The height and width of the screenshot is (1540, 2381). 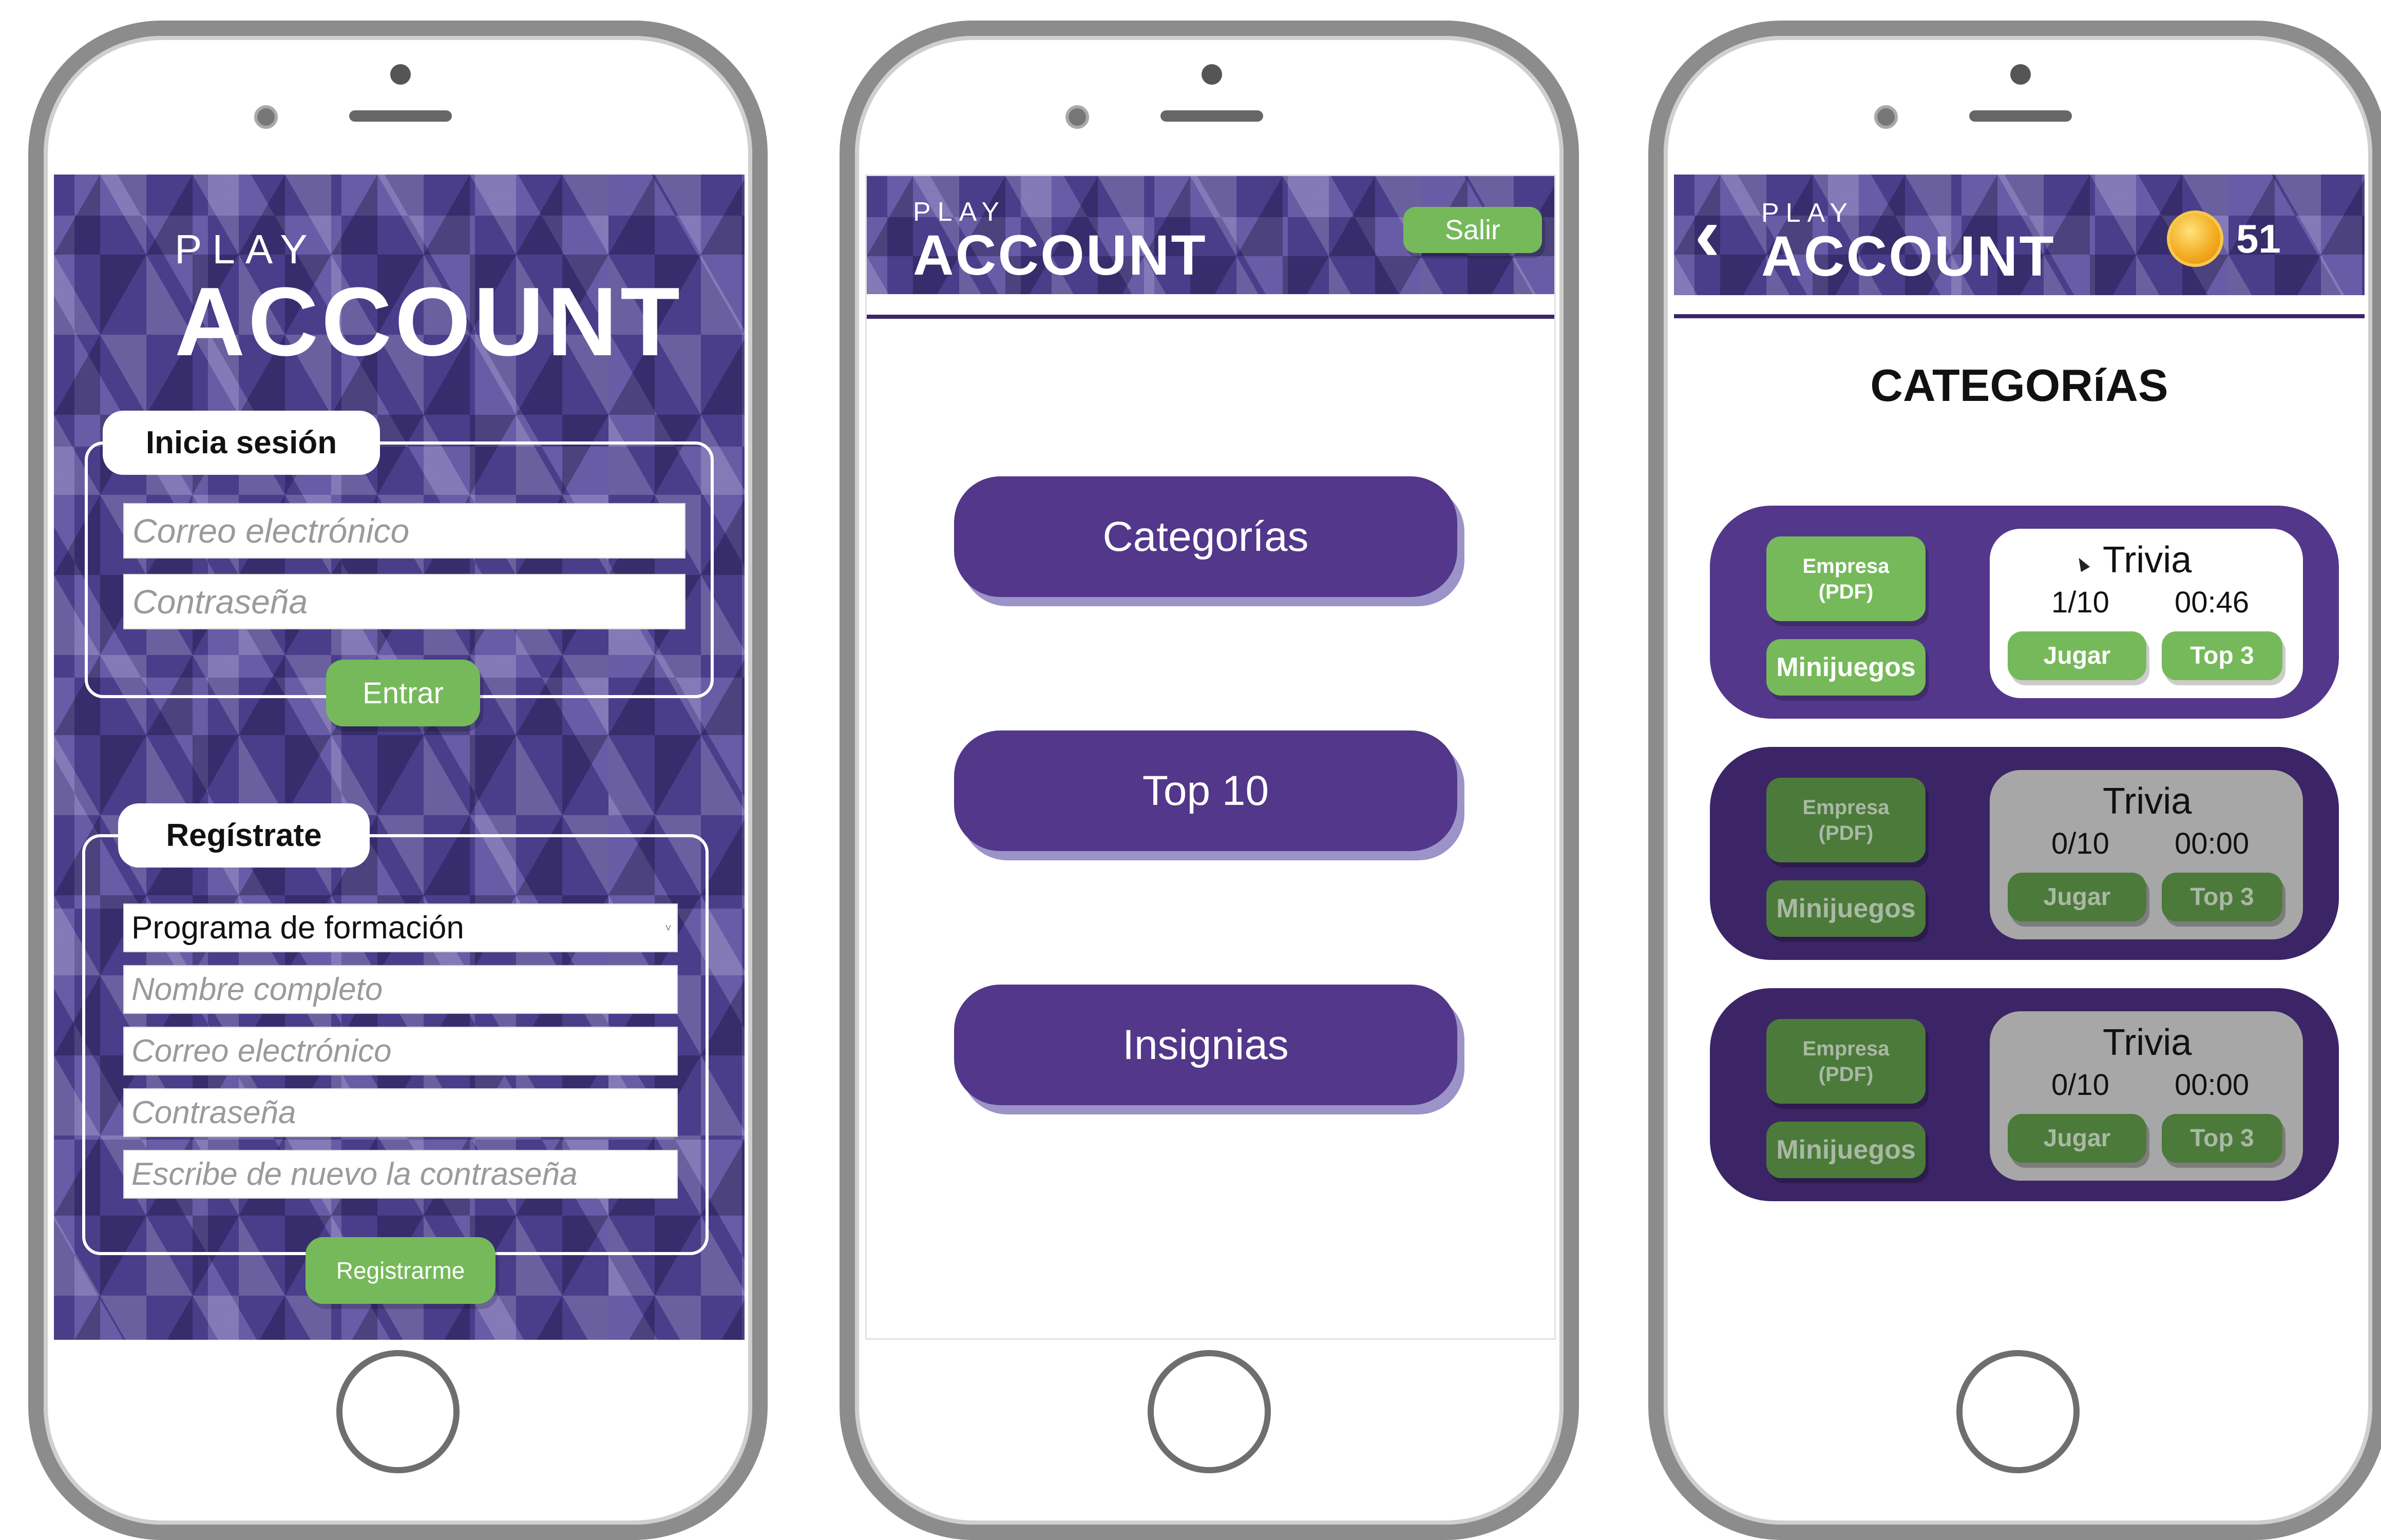 I want to click on program-select-value: Programa de formación, so click(x=297, y=928).